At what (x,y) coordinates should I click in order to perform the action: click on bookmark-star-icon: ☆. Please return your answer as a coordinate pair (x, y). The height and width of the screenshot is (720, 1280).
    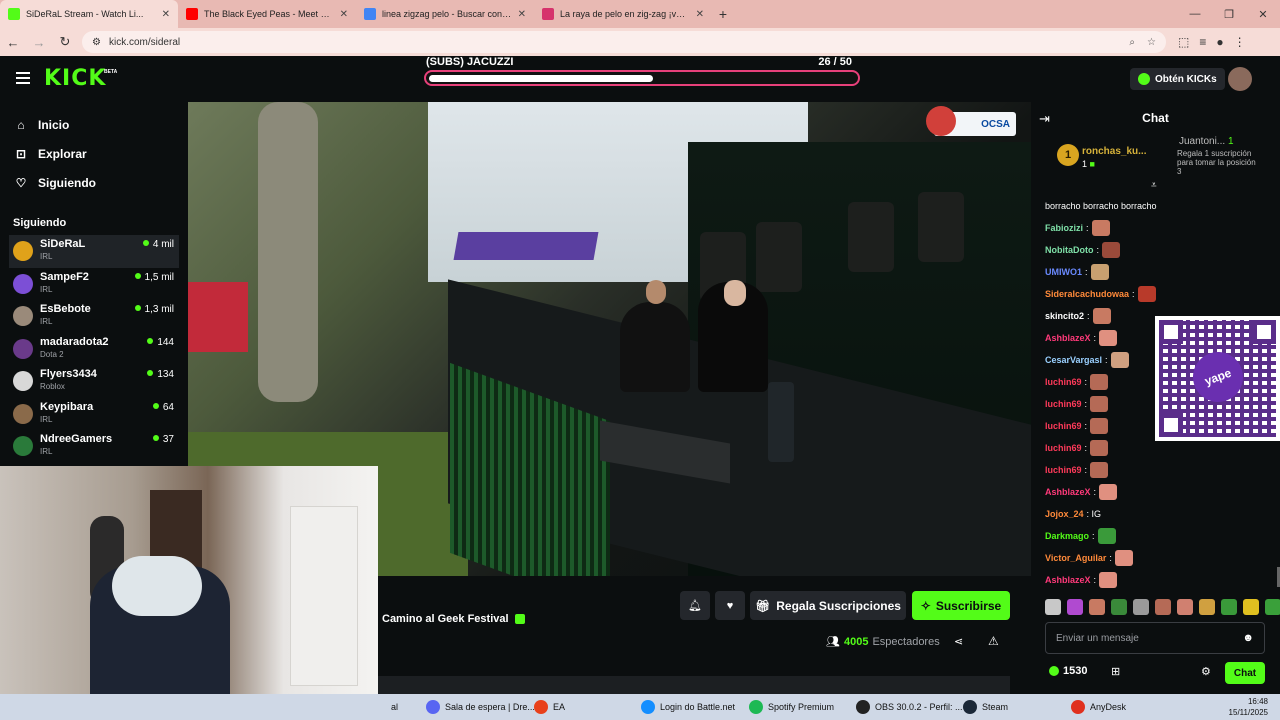
    Looking at the image, I should click on (1151, 42).